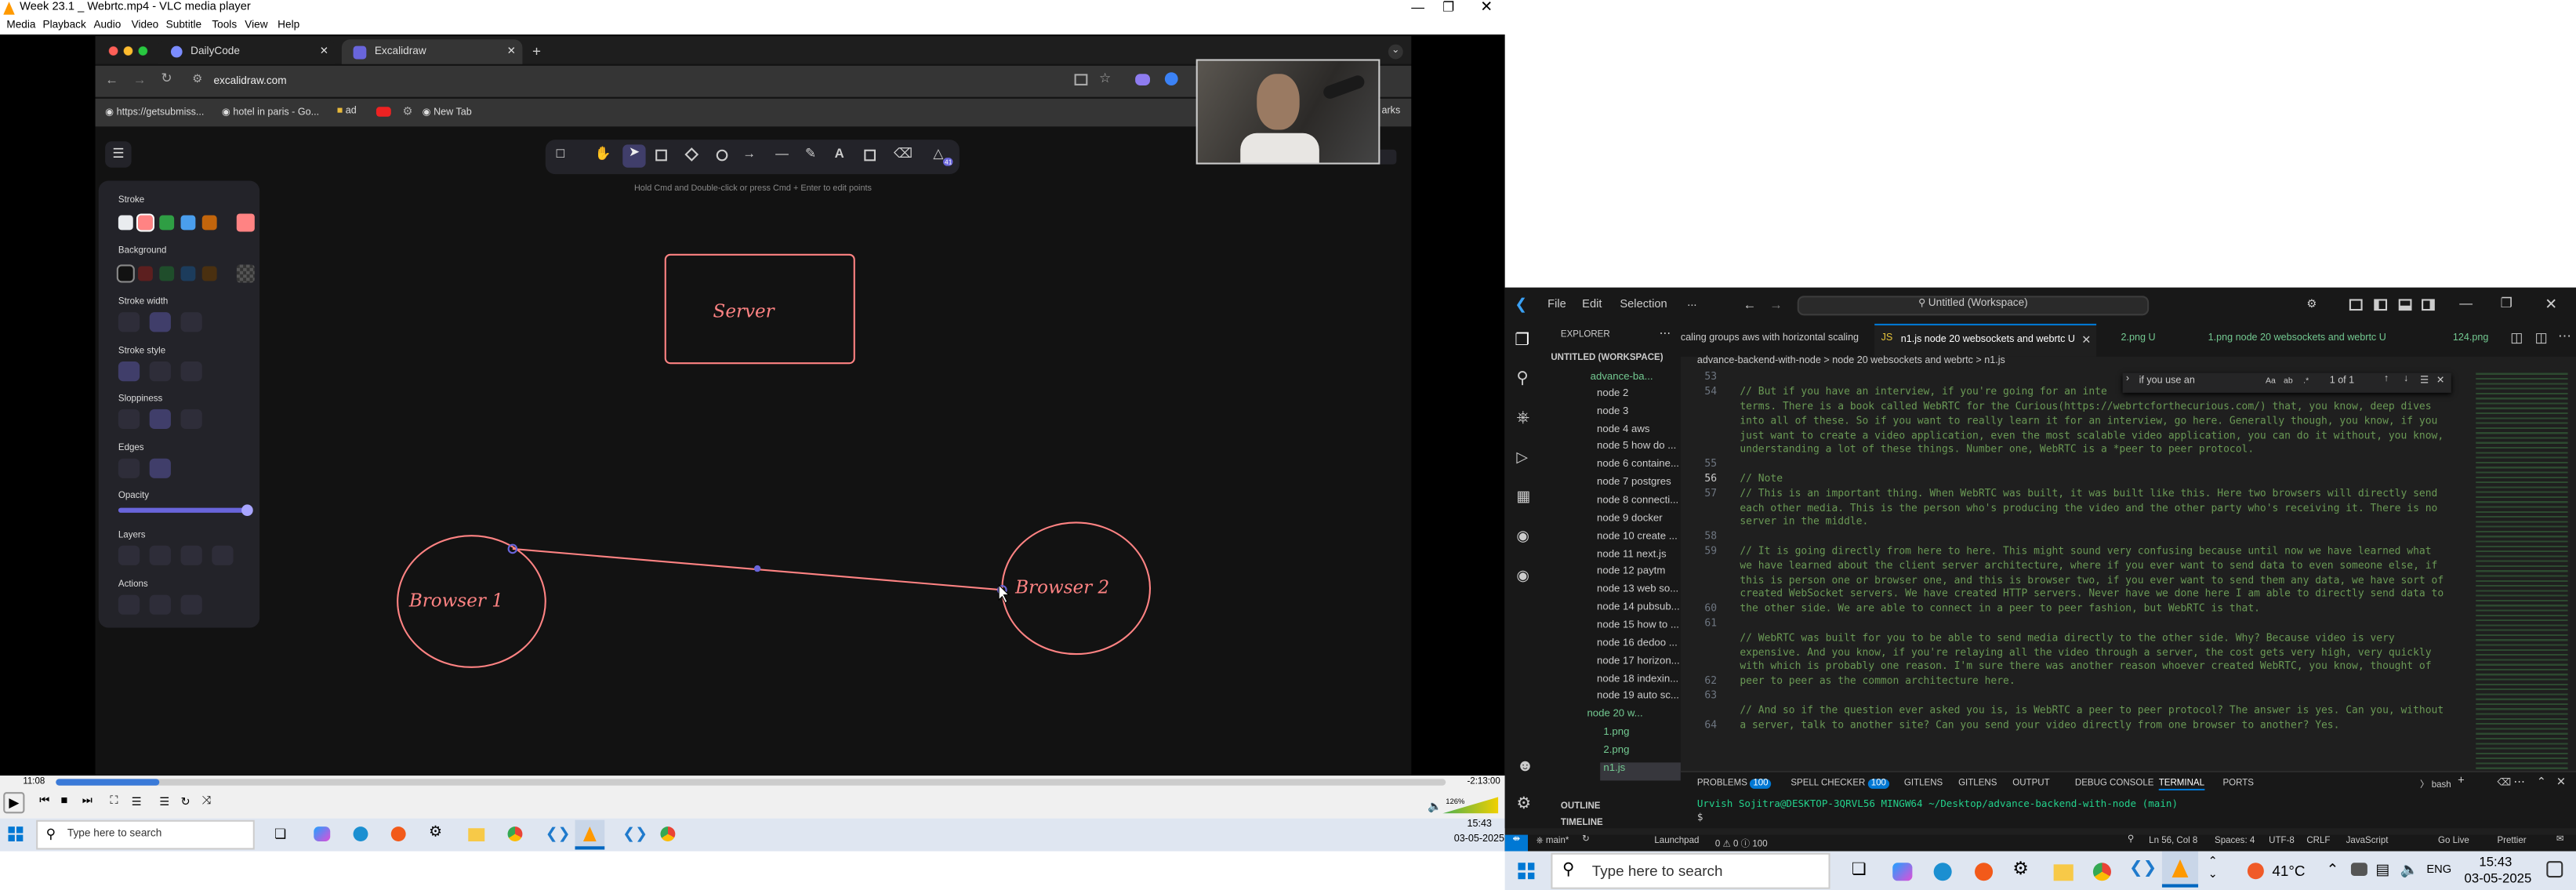 Image resolution: width=2576 pixels, height=890 pixels. What do you see at coordinates (2114, 784) in the screenshot?
I see `panel-tab-debug-console: DEBUG CONSOLE` at bounding box center [2114, 784].